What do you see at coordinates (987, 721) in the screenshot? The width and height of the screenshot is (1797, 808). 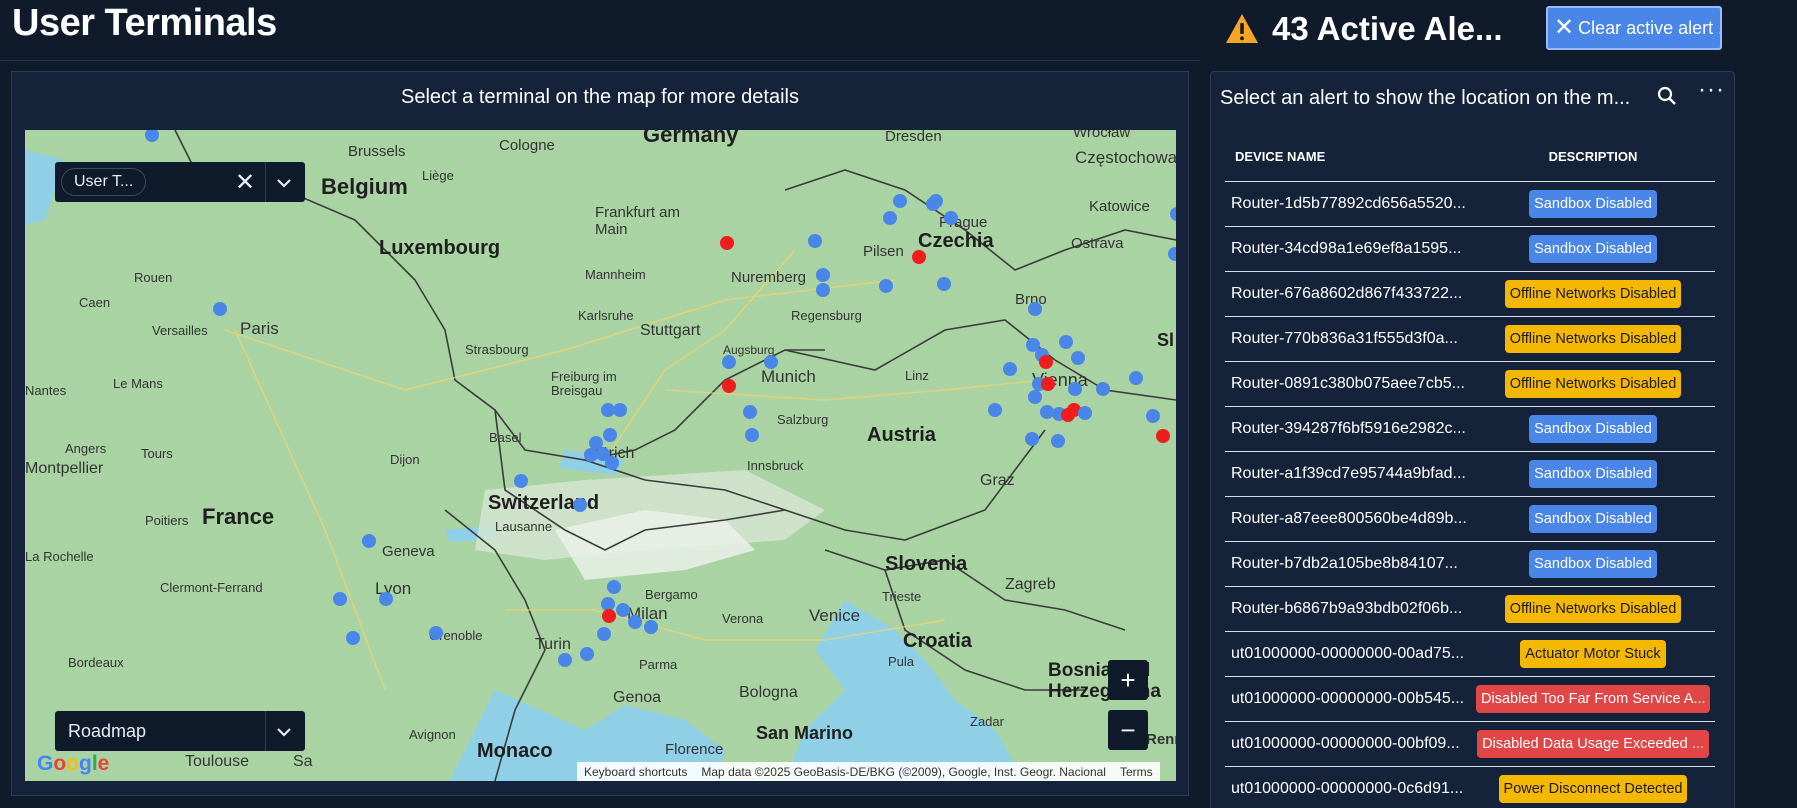 I see `city-label: Zadar` at bounding box center [987, 721].